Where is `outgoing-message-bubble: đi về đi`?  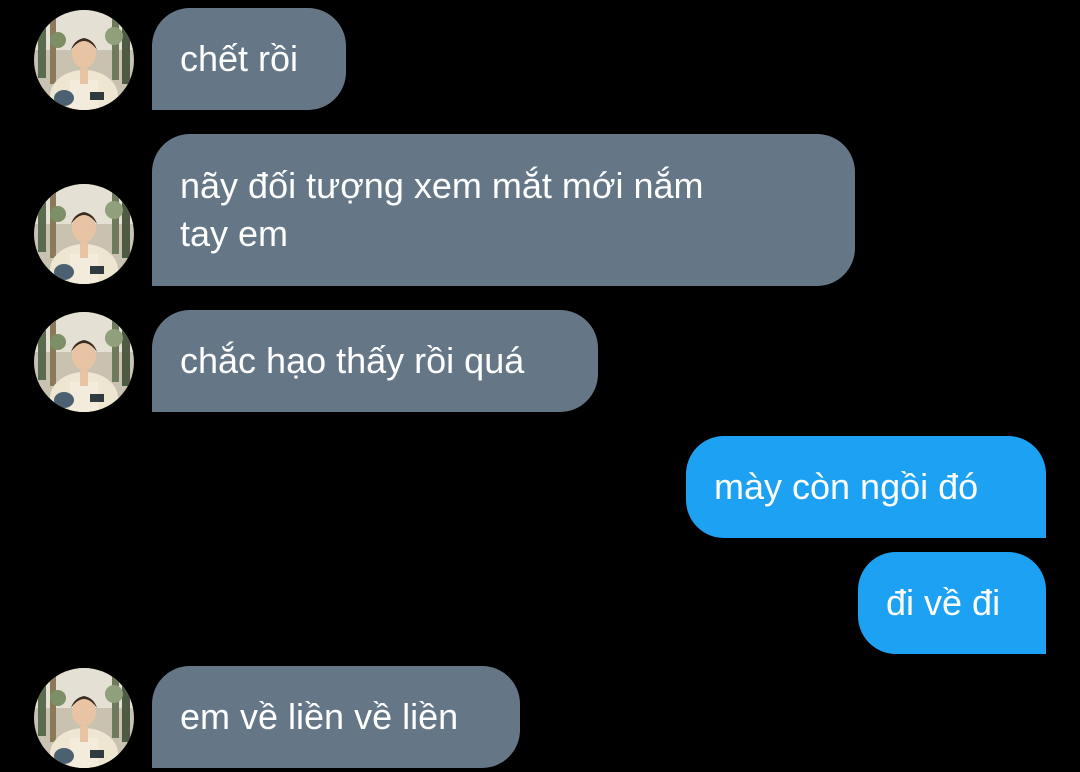
outgoing-message-bubble: đi về đi is located at coordinates (952, 603).